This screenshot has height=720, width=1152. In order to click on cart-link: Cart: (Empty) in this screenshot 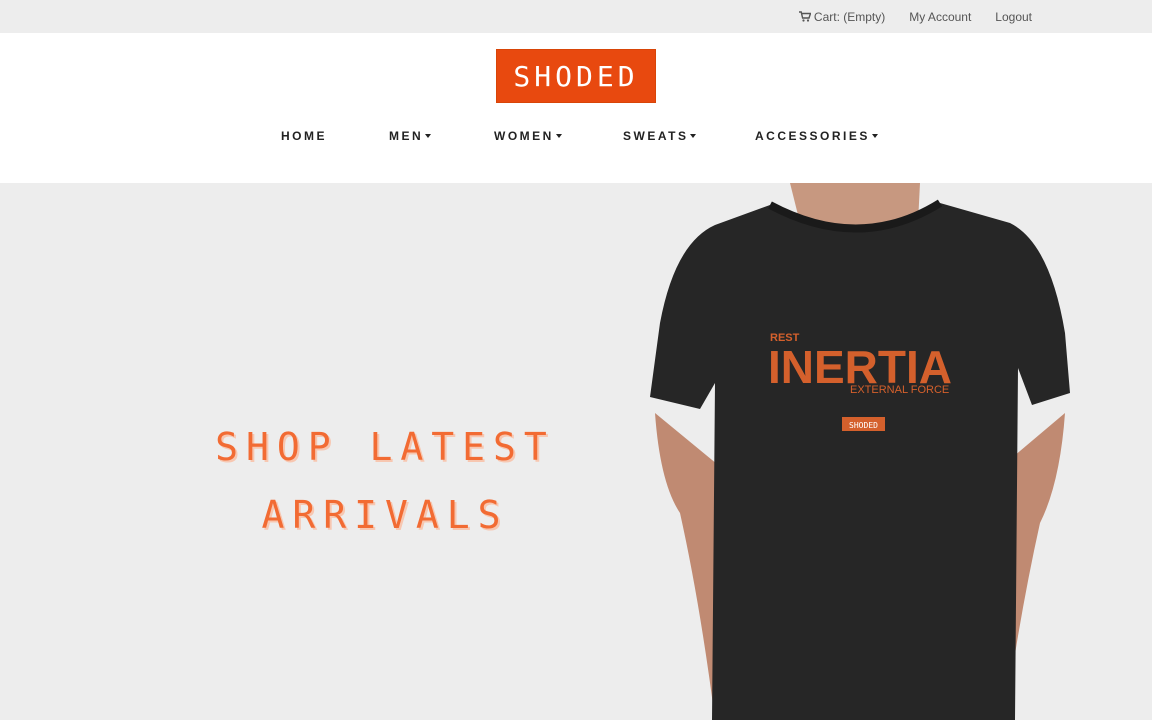, I will do `click(842, 16)`.